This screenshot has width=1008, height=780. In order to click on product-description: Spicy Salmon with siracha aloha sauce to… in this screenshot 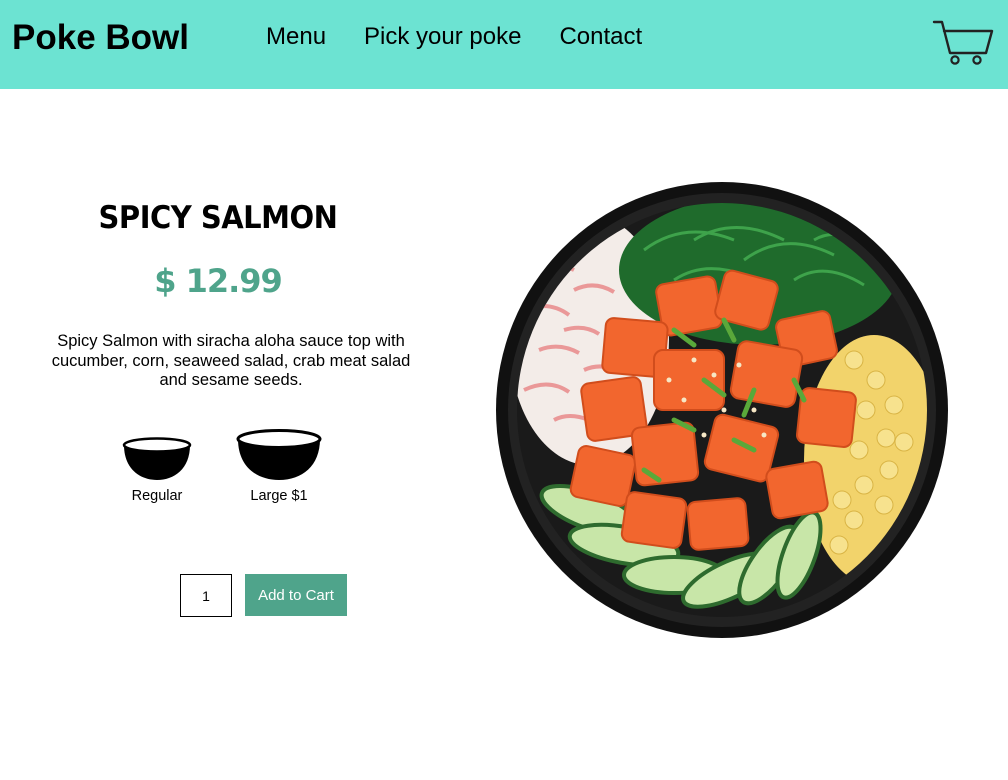, I will do `click(231, 360)`.